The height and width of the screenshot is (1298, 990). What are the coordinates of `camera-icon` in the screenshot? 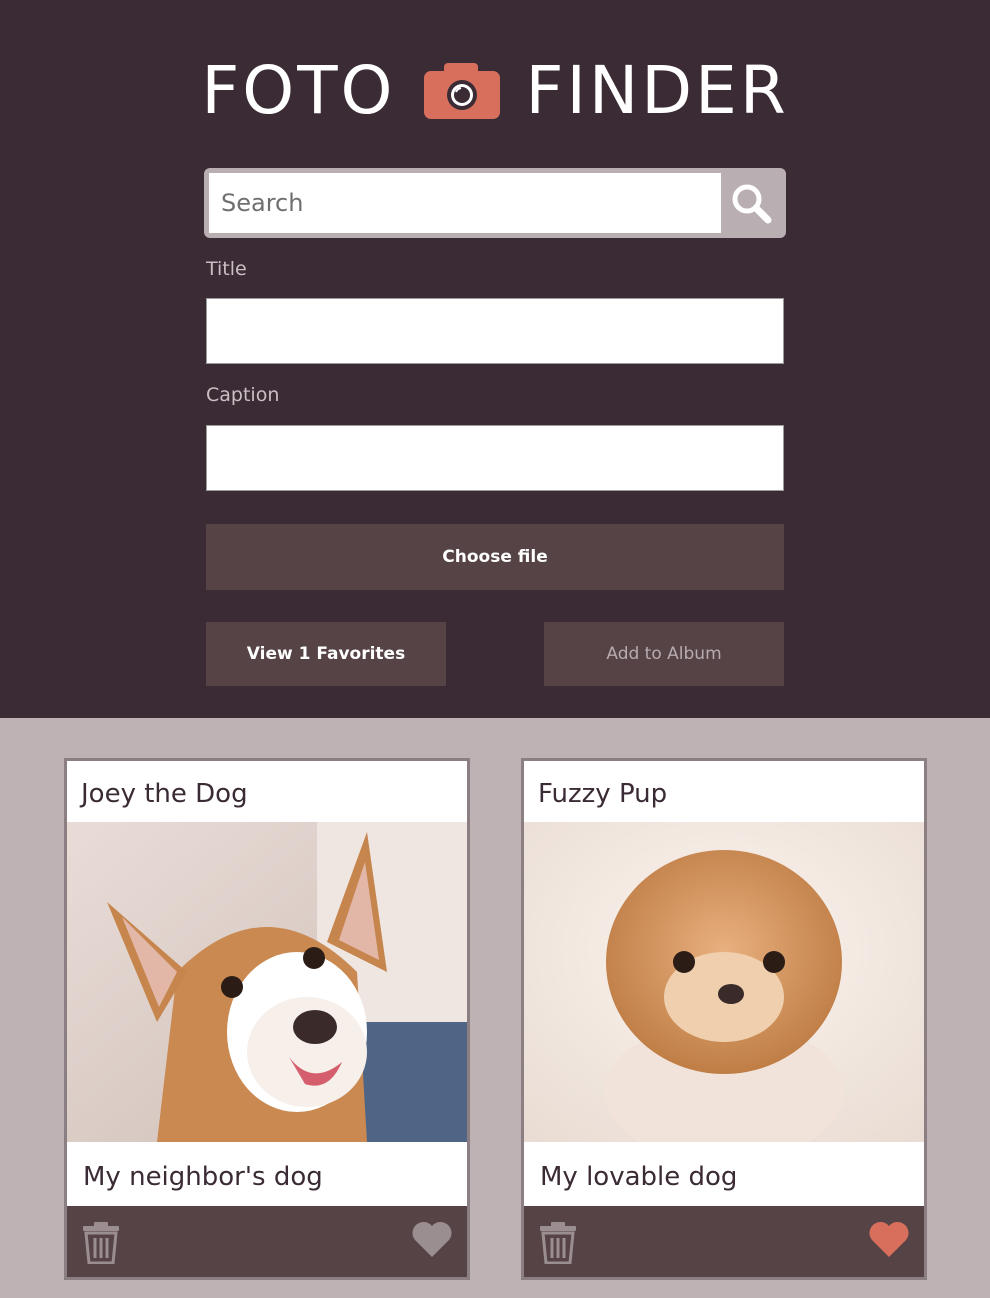 It's located at (462, 90).